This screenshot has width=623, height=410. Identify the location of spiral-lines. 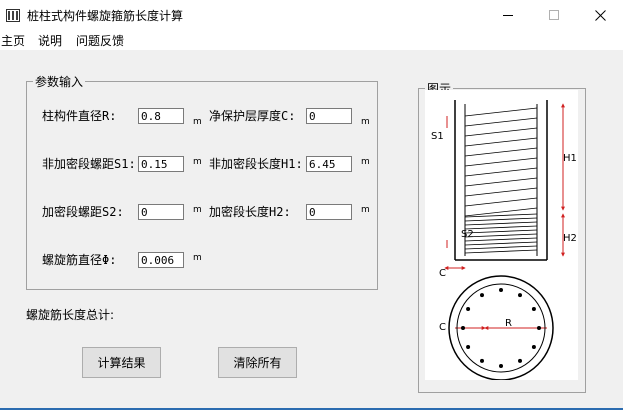
(501, 180).